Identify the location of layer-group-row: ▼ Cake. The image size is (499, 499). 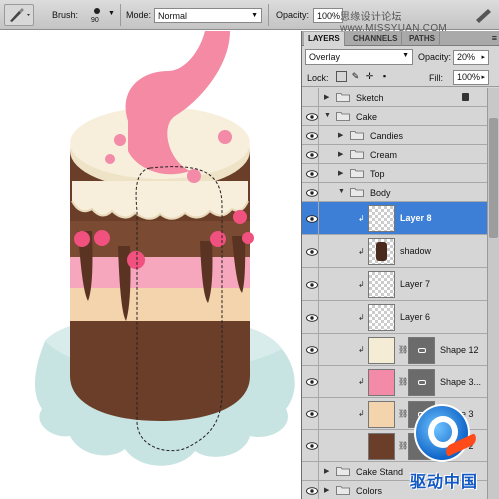
(394, 116).